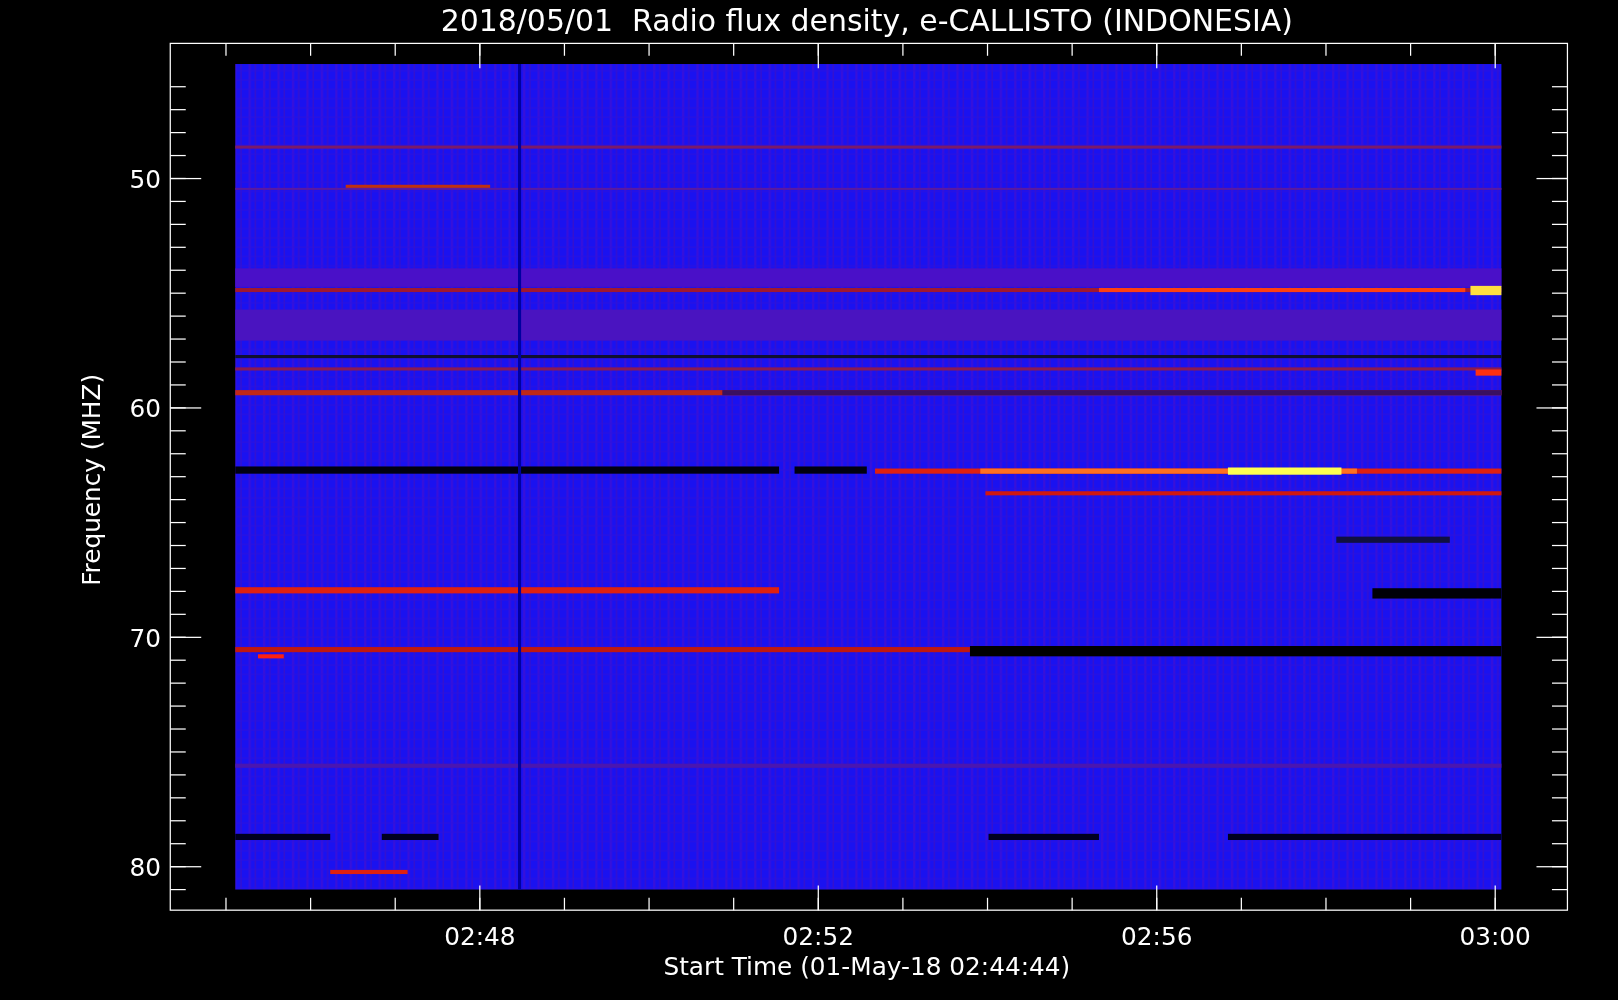 The image size is (1618, 1000). Describe the element at coordinates (867, 967) in the screenshot. I see `x-axis-label: Start Time (01-May-18 02:44:44)` at that location.